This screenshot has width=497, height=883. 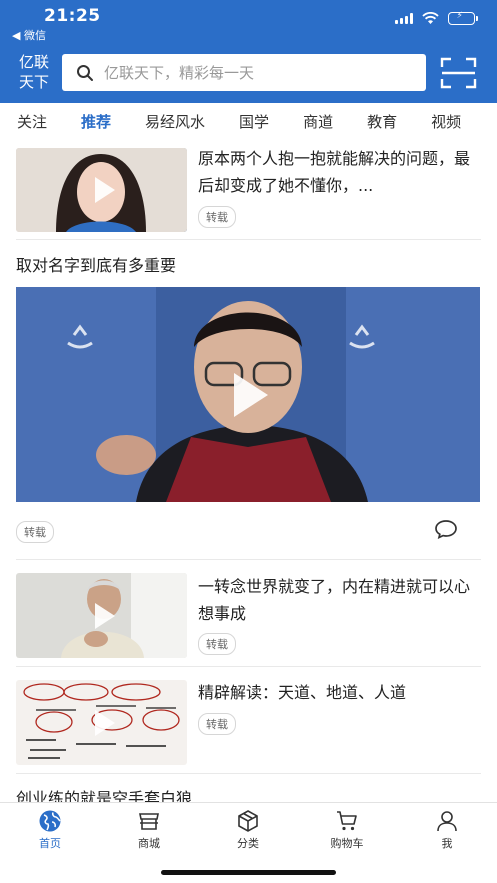 I want to click on battery-icon, so click(x=463, y=18).